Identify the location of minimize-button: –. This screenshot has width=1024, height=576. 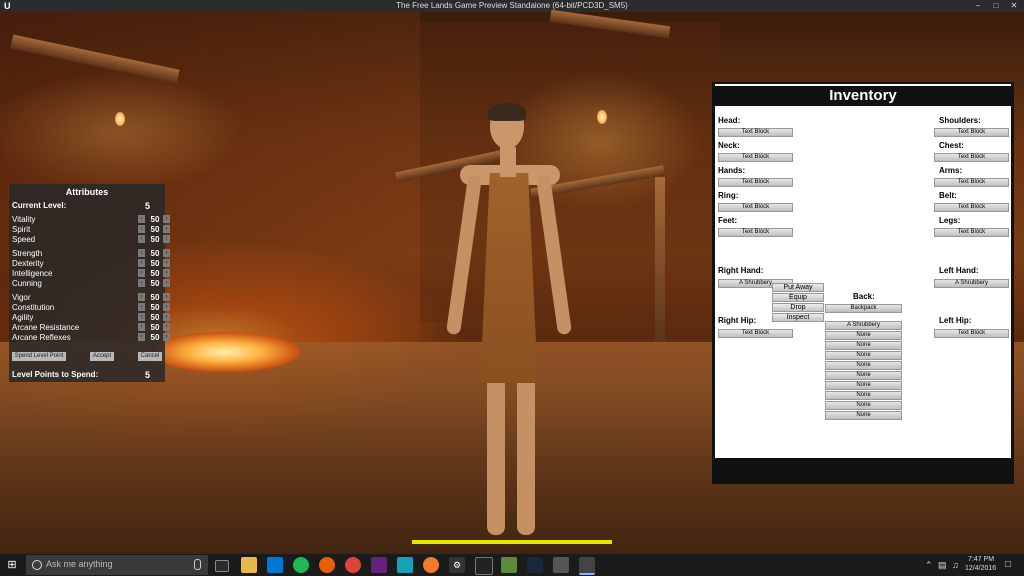
(978, 6).